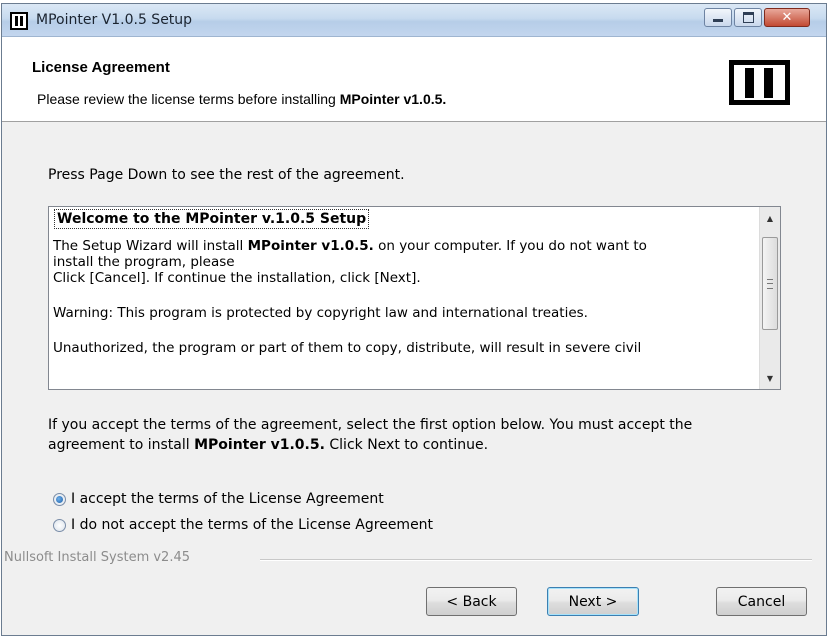  What do you see at coordinates (770, 283) in the screenshot?
I see `scroll-thumb` at bounding box center [770, 283].